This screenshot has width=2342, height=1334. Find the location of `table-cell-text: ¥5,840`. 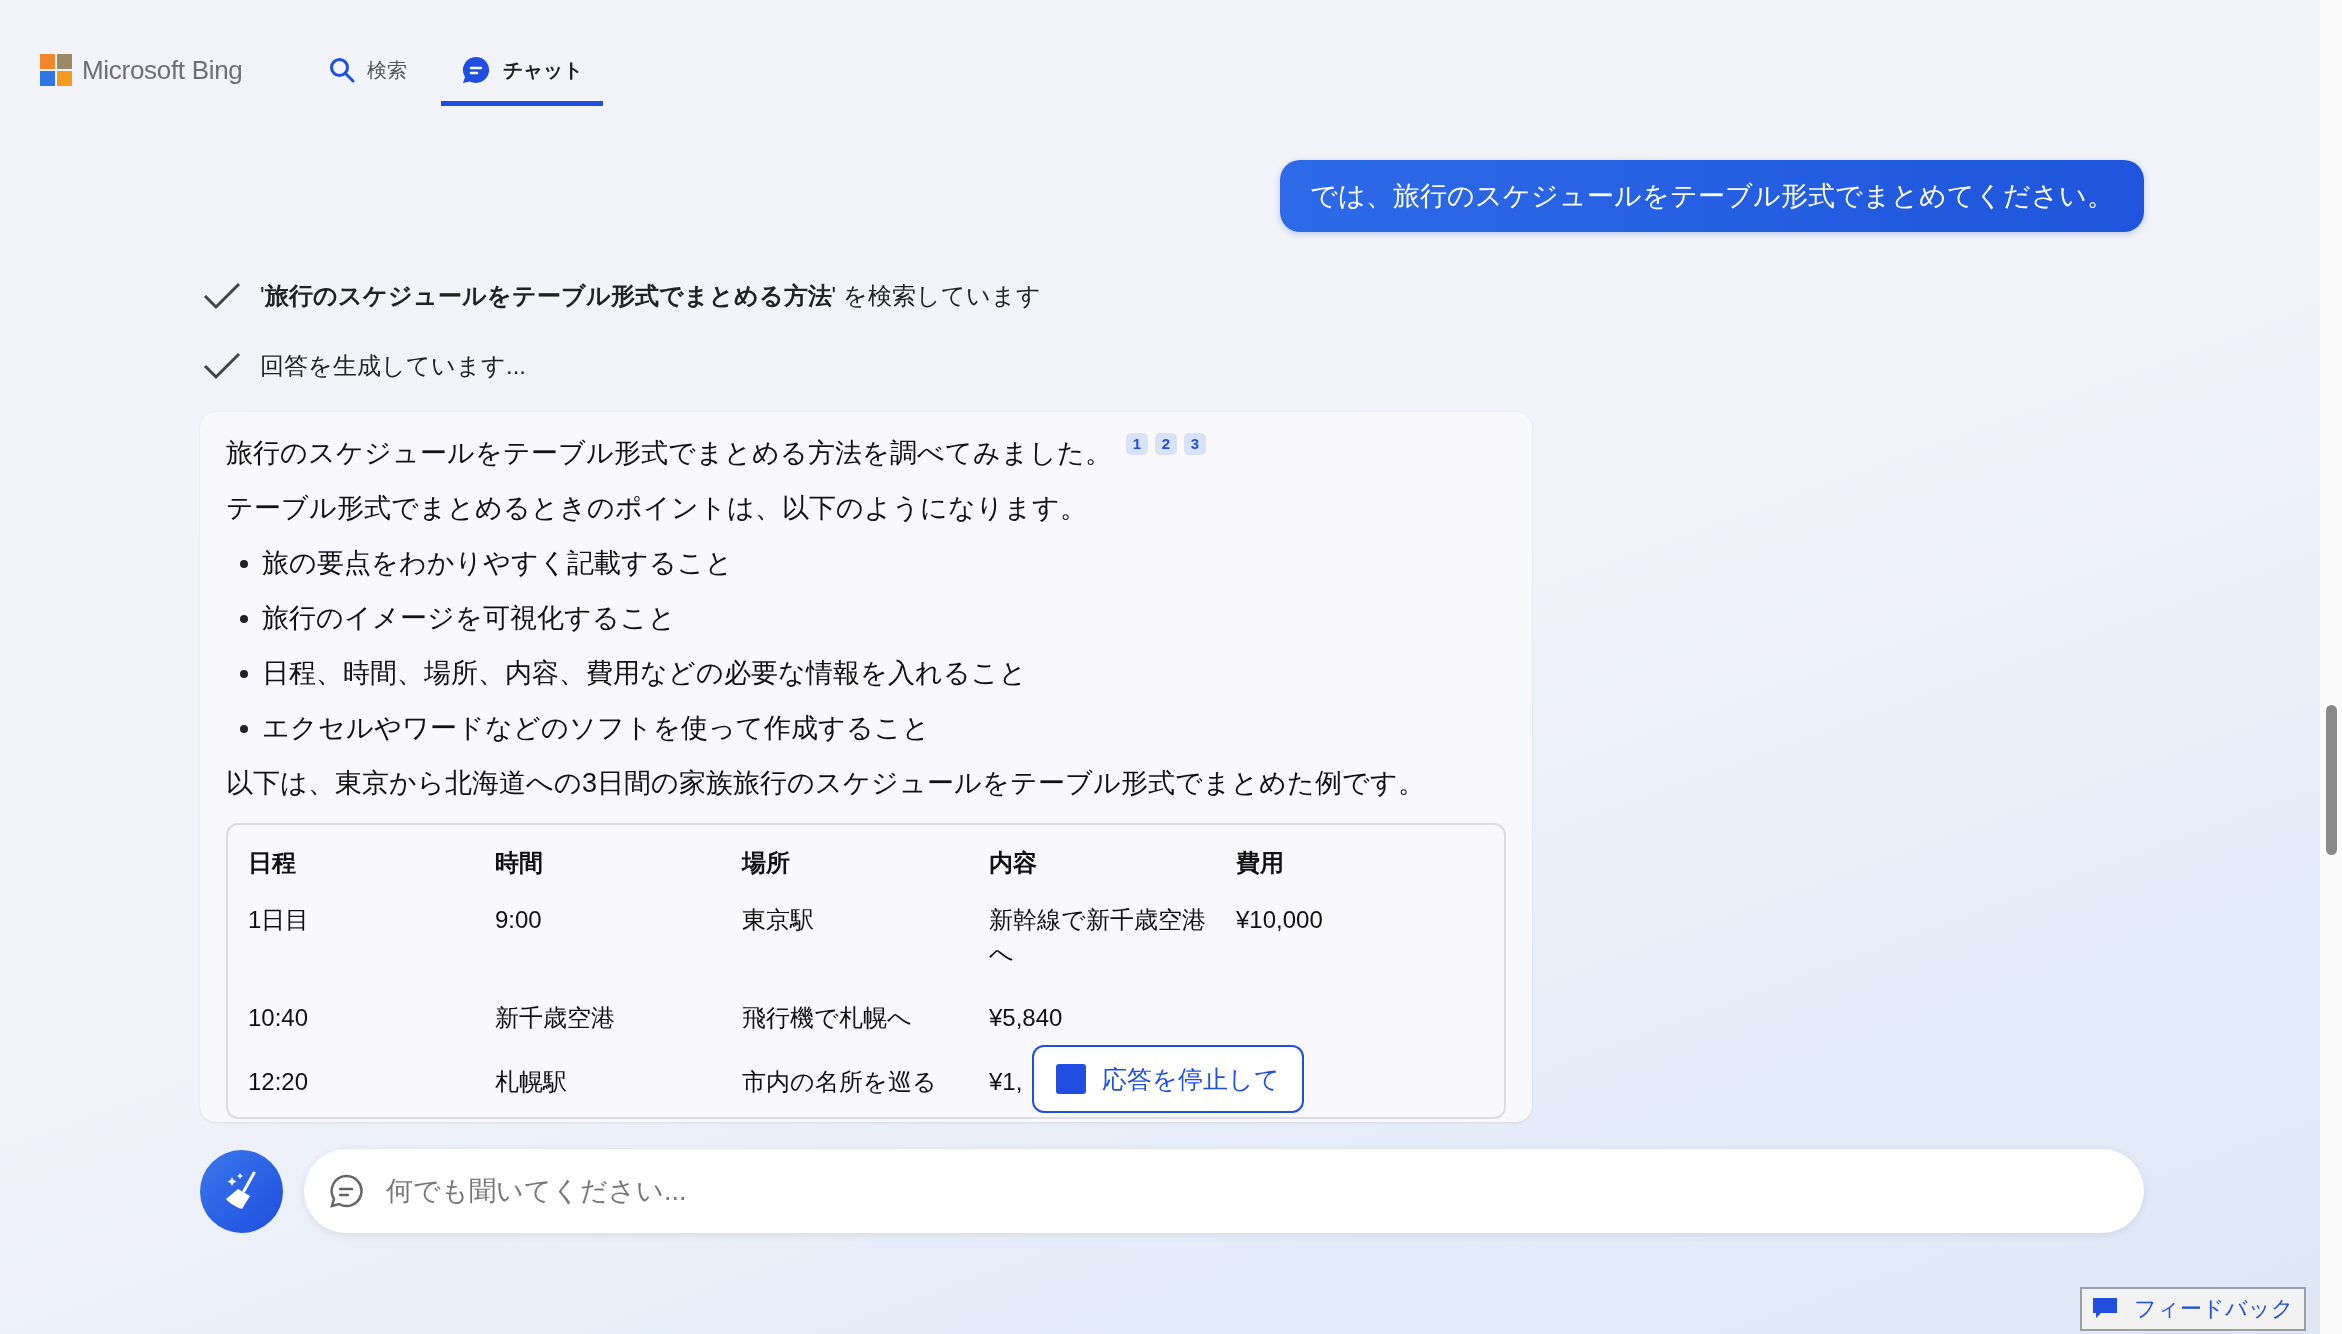

table-cell-text: ¥5,840 is located at coordinates (1026, 1018).